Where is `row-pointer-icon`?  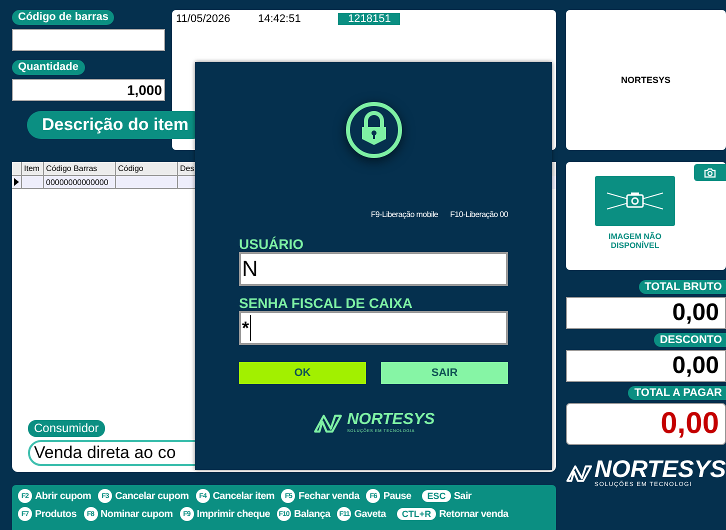
row-pointer-icon is located at coordinates (16, 182).